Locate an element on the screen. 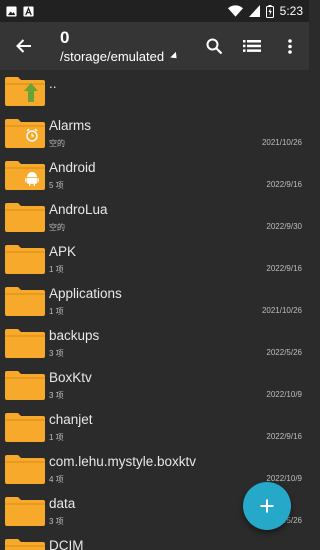  wifi-icon is located at coordinates (235, 11).